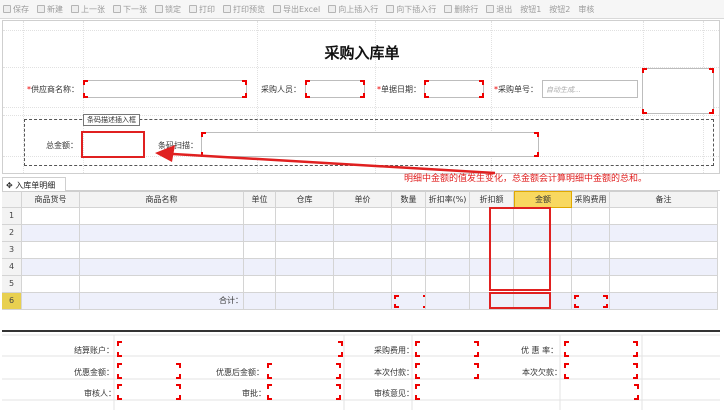  Describe the element at coordinates (520, 300) in the screenshot. I see `amount-total-cell` at that location.